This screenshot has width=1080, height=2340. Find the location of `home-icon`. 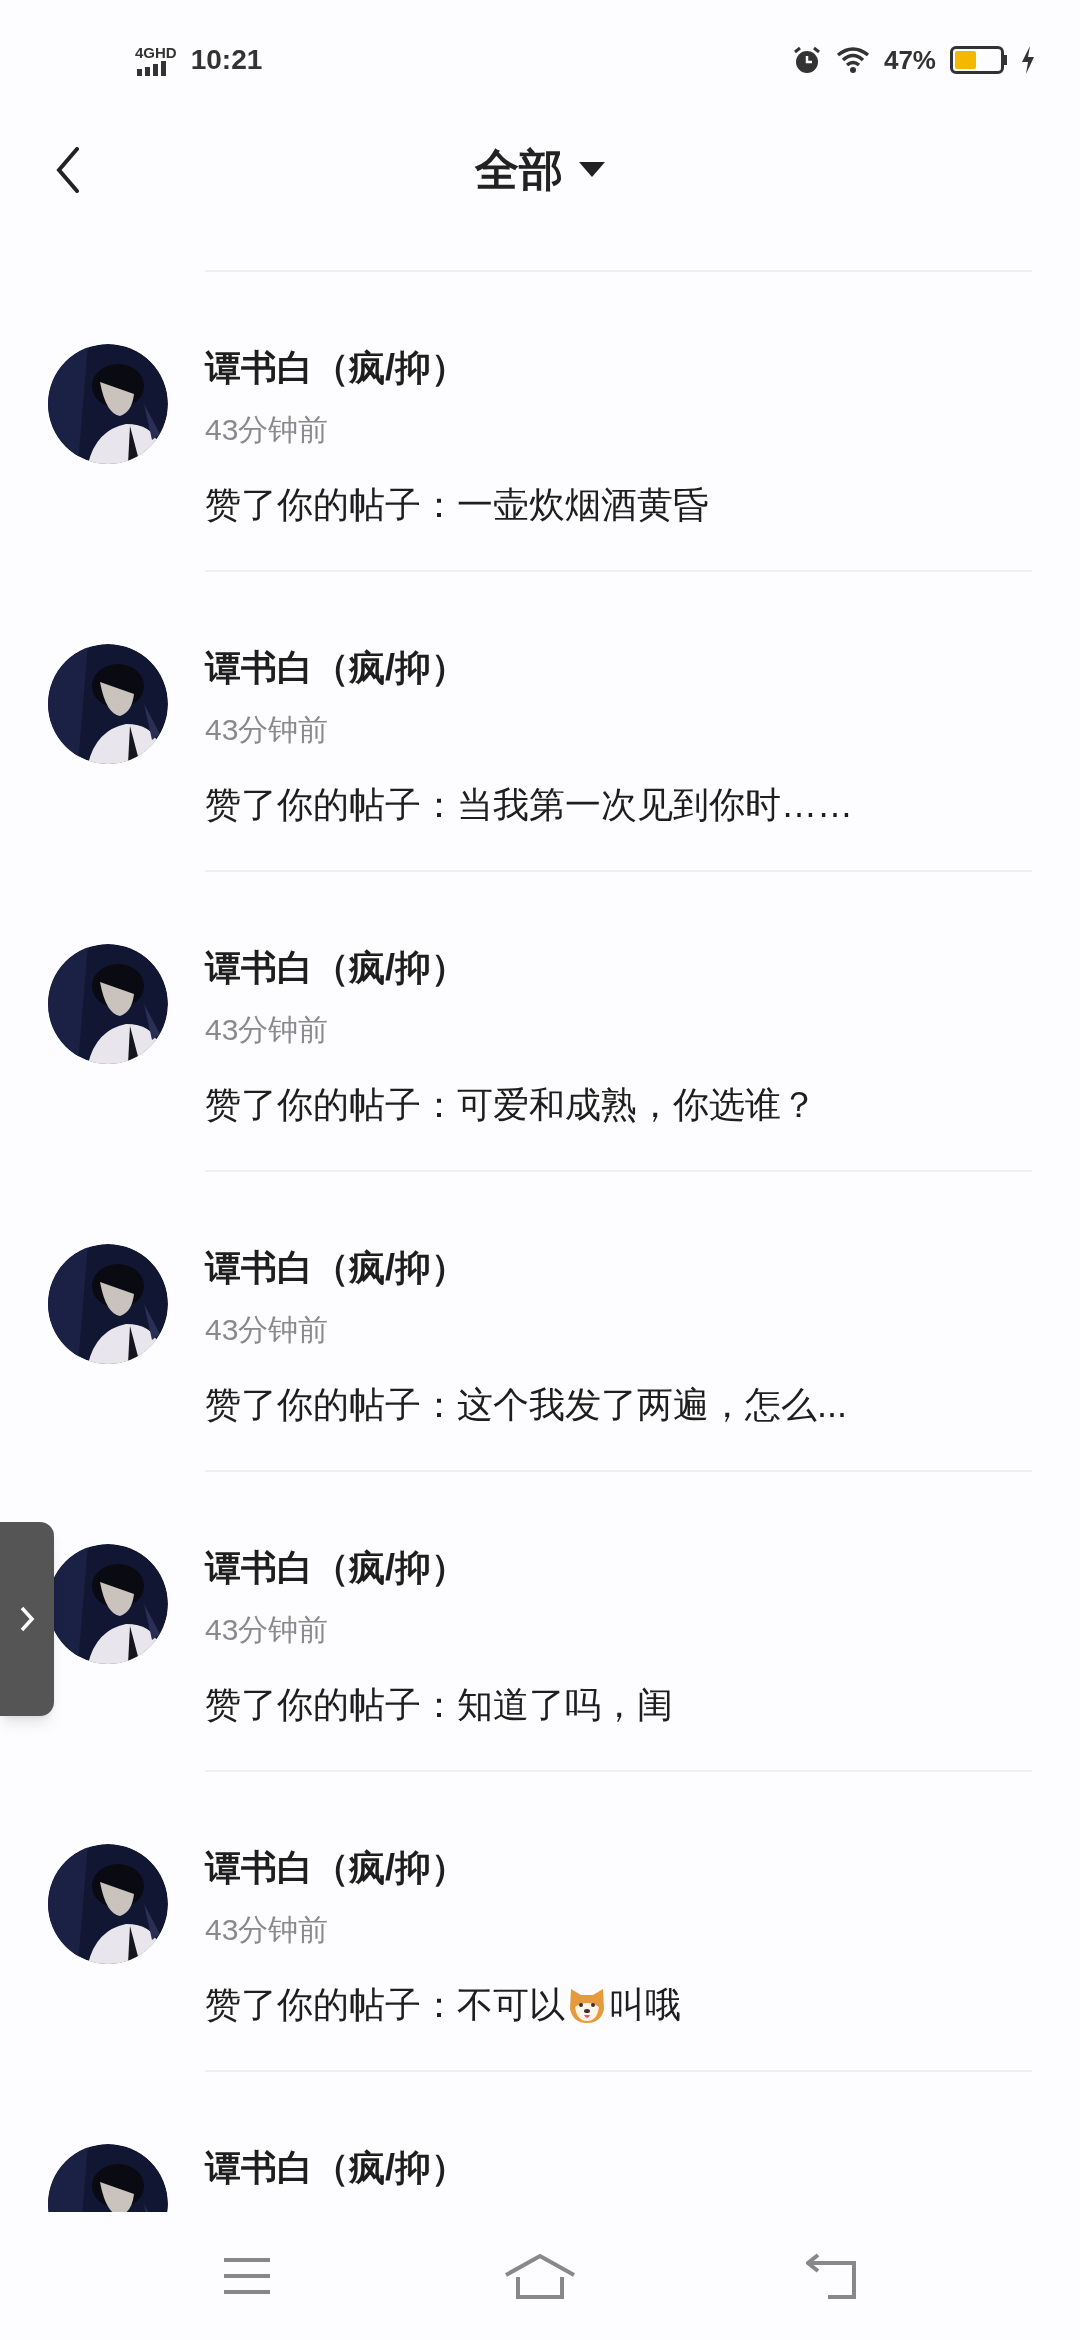

home-icon is located at coordinates (540, 2276).